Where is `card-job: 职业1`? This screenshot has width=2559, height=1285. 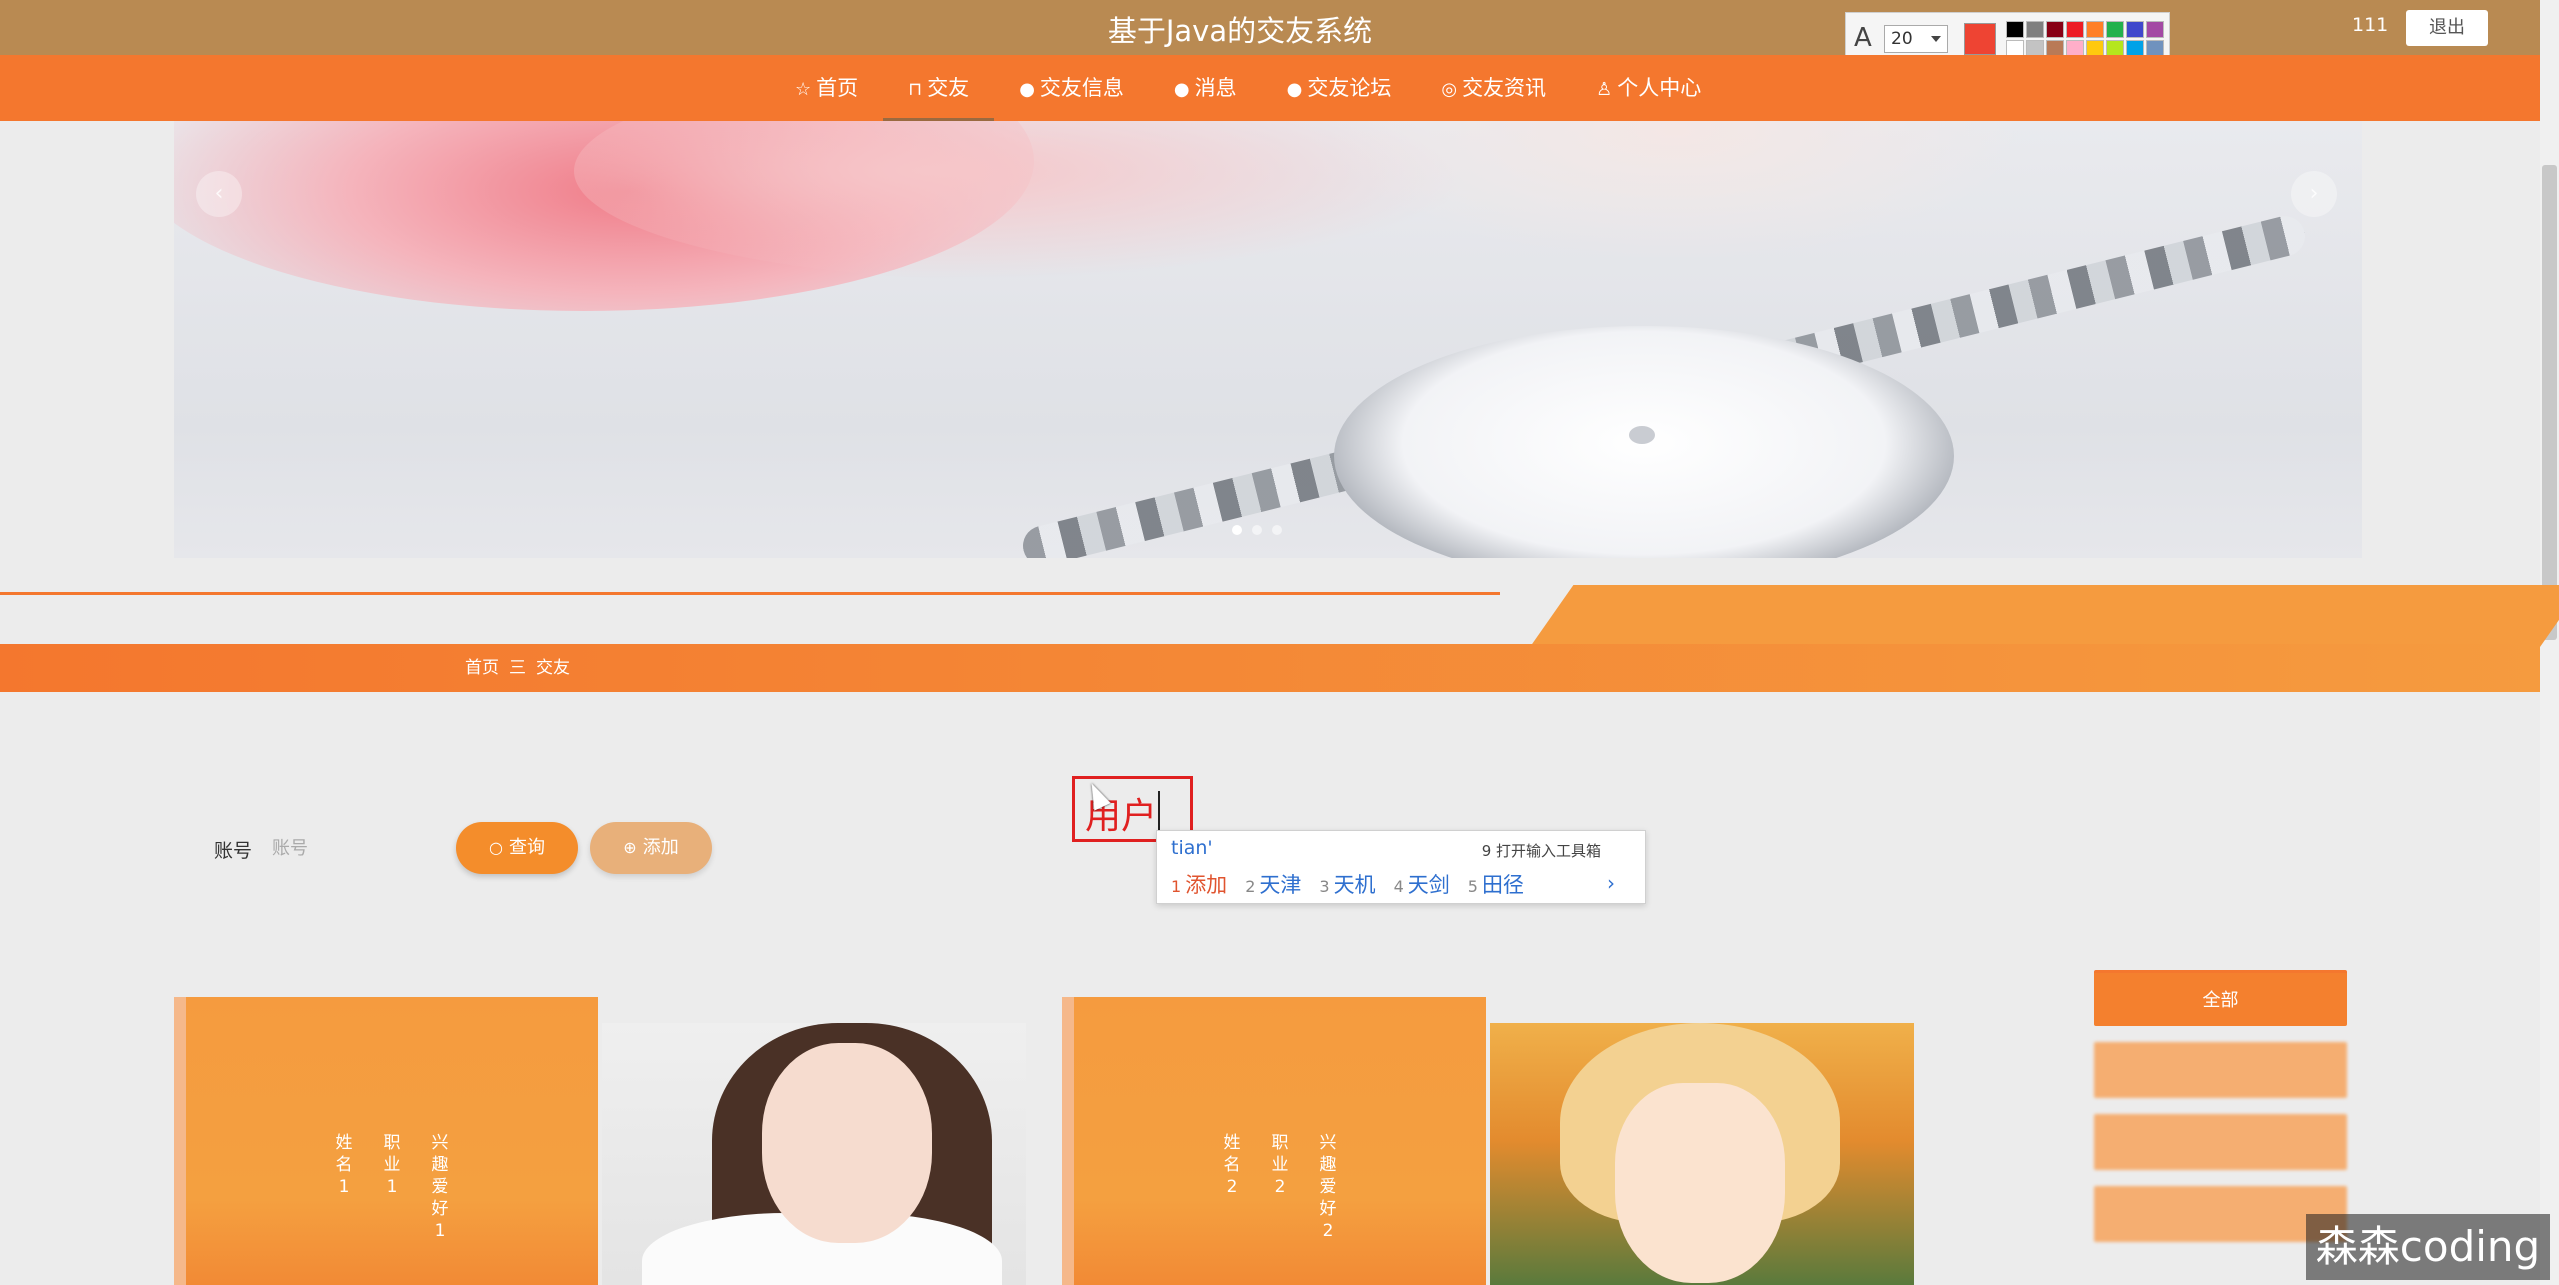 card-job: 职业1 is located at coordinates (392, 1165).